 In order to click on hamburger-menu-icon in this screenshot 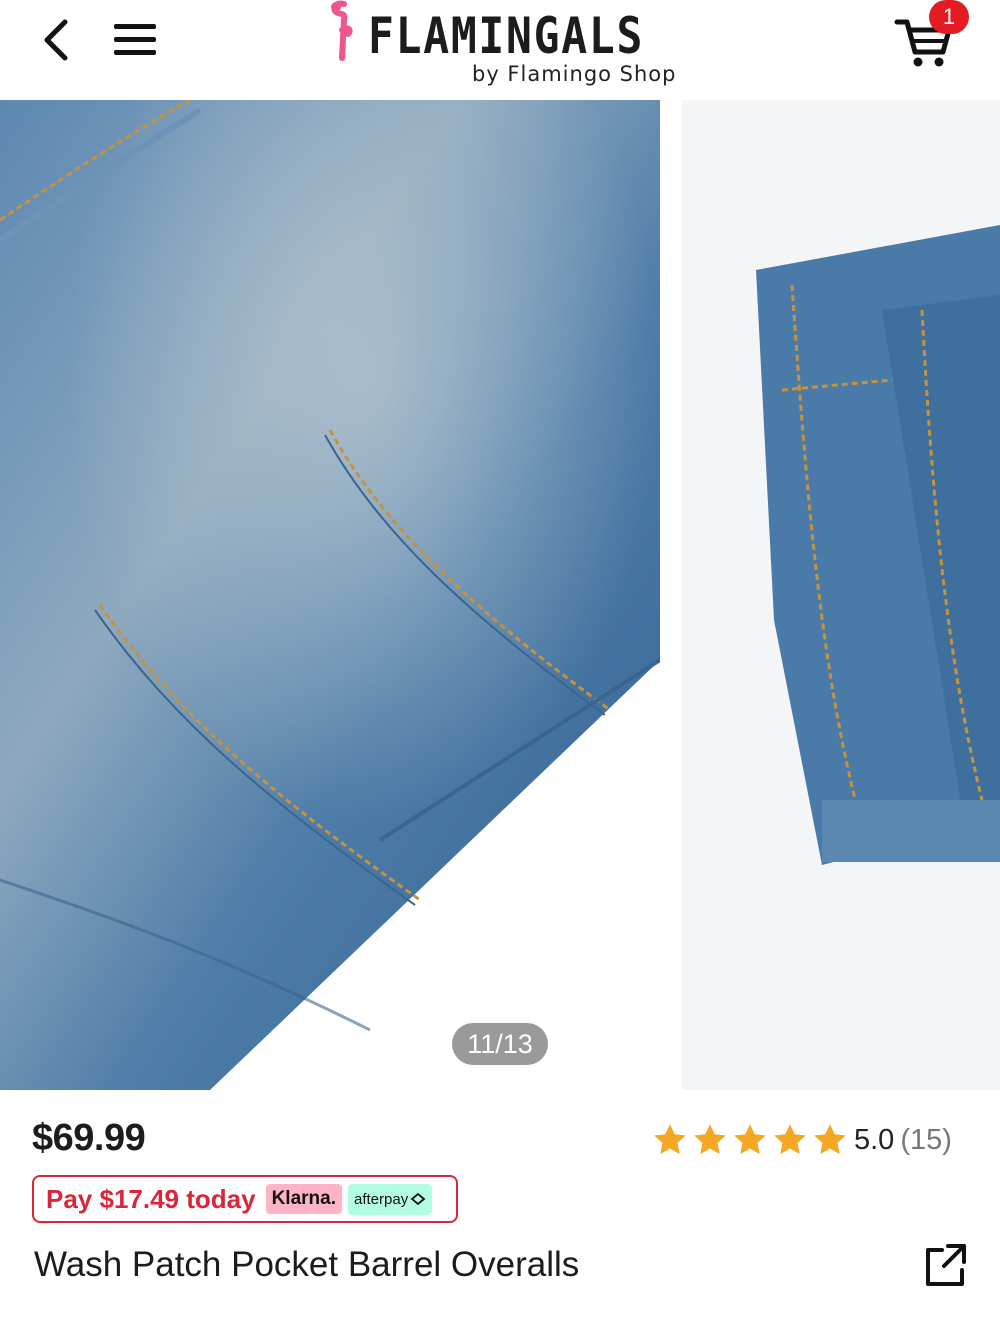, I will do `click(135, 39)`.